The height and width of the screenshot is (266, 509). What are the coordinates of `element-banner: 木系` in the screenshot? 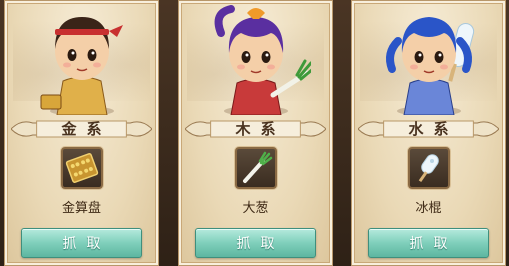 It's located at (255, 129).